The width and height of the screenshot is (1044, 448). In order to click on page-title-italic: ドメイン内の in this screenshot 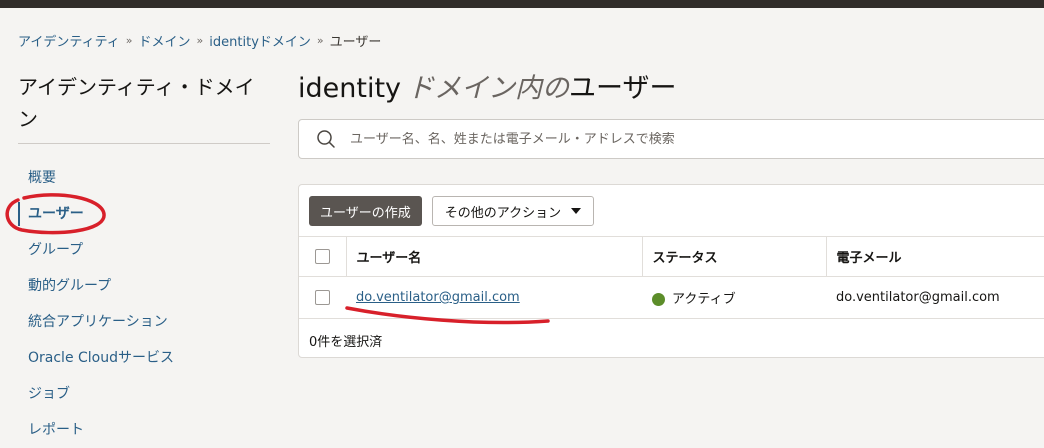, I will do `click(488, 88)`.